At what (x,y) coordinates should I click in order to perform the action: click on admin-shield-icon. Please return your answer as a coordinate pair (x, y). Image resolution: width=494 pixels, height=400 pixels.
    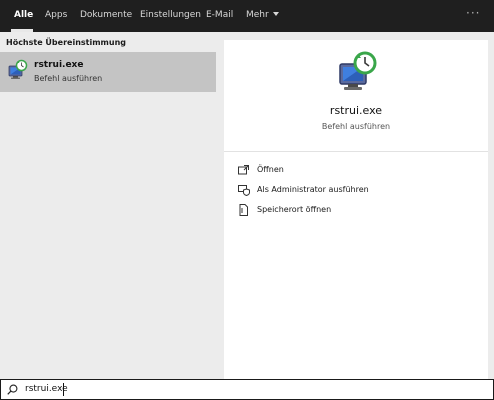
    Looking at the image, I should click on (244, 190).